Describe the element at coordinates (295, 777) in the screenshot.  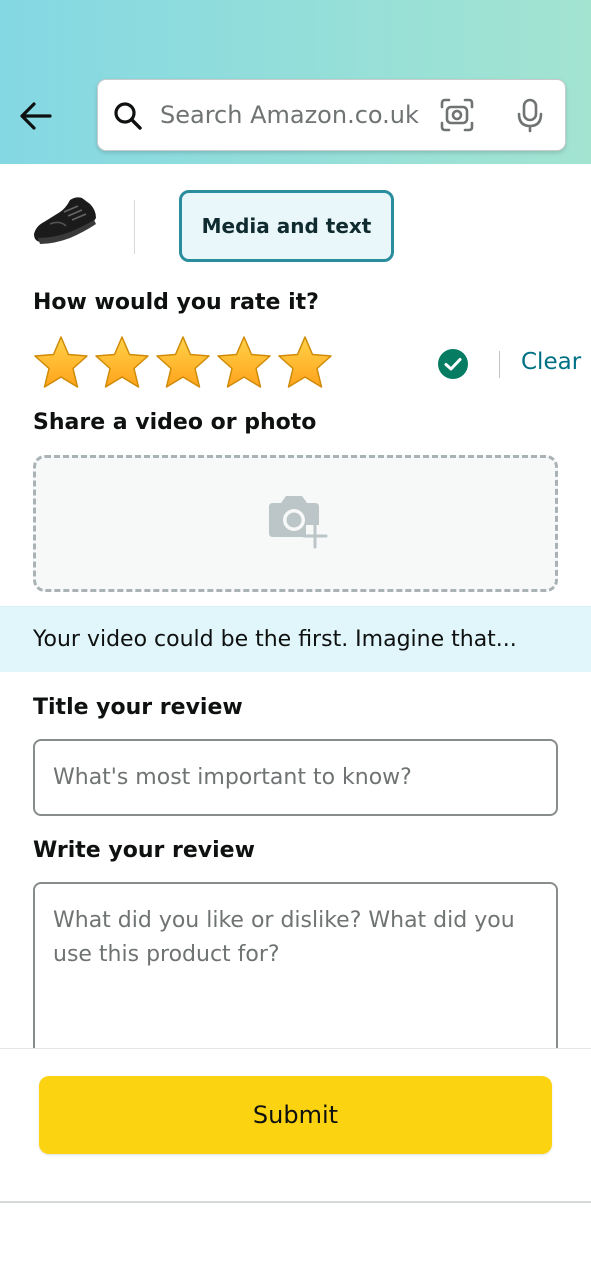
I see `review-title-input` at that location.